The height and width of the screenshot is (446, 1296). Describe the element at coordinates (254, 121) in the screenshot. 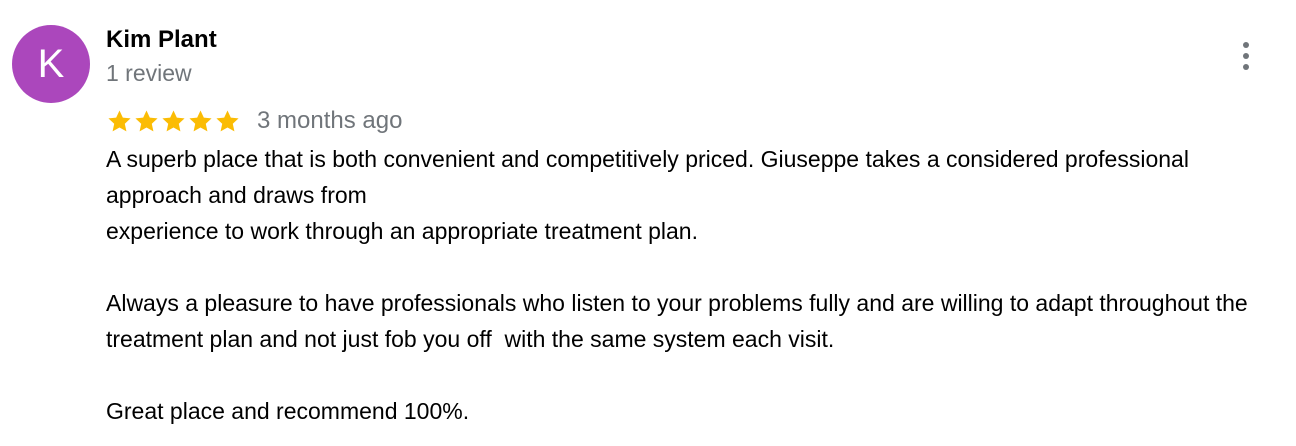

I see `rating-row: 3 months ago` at that location.